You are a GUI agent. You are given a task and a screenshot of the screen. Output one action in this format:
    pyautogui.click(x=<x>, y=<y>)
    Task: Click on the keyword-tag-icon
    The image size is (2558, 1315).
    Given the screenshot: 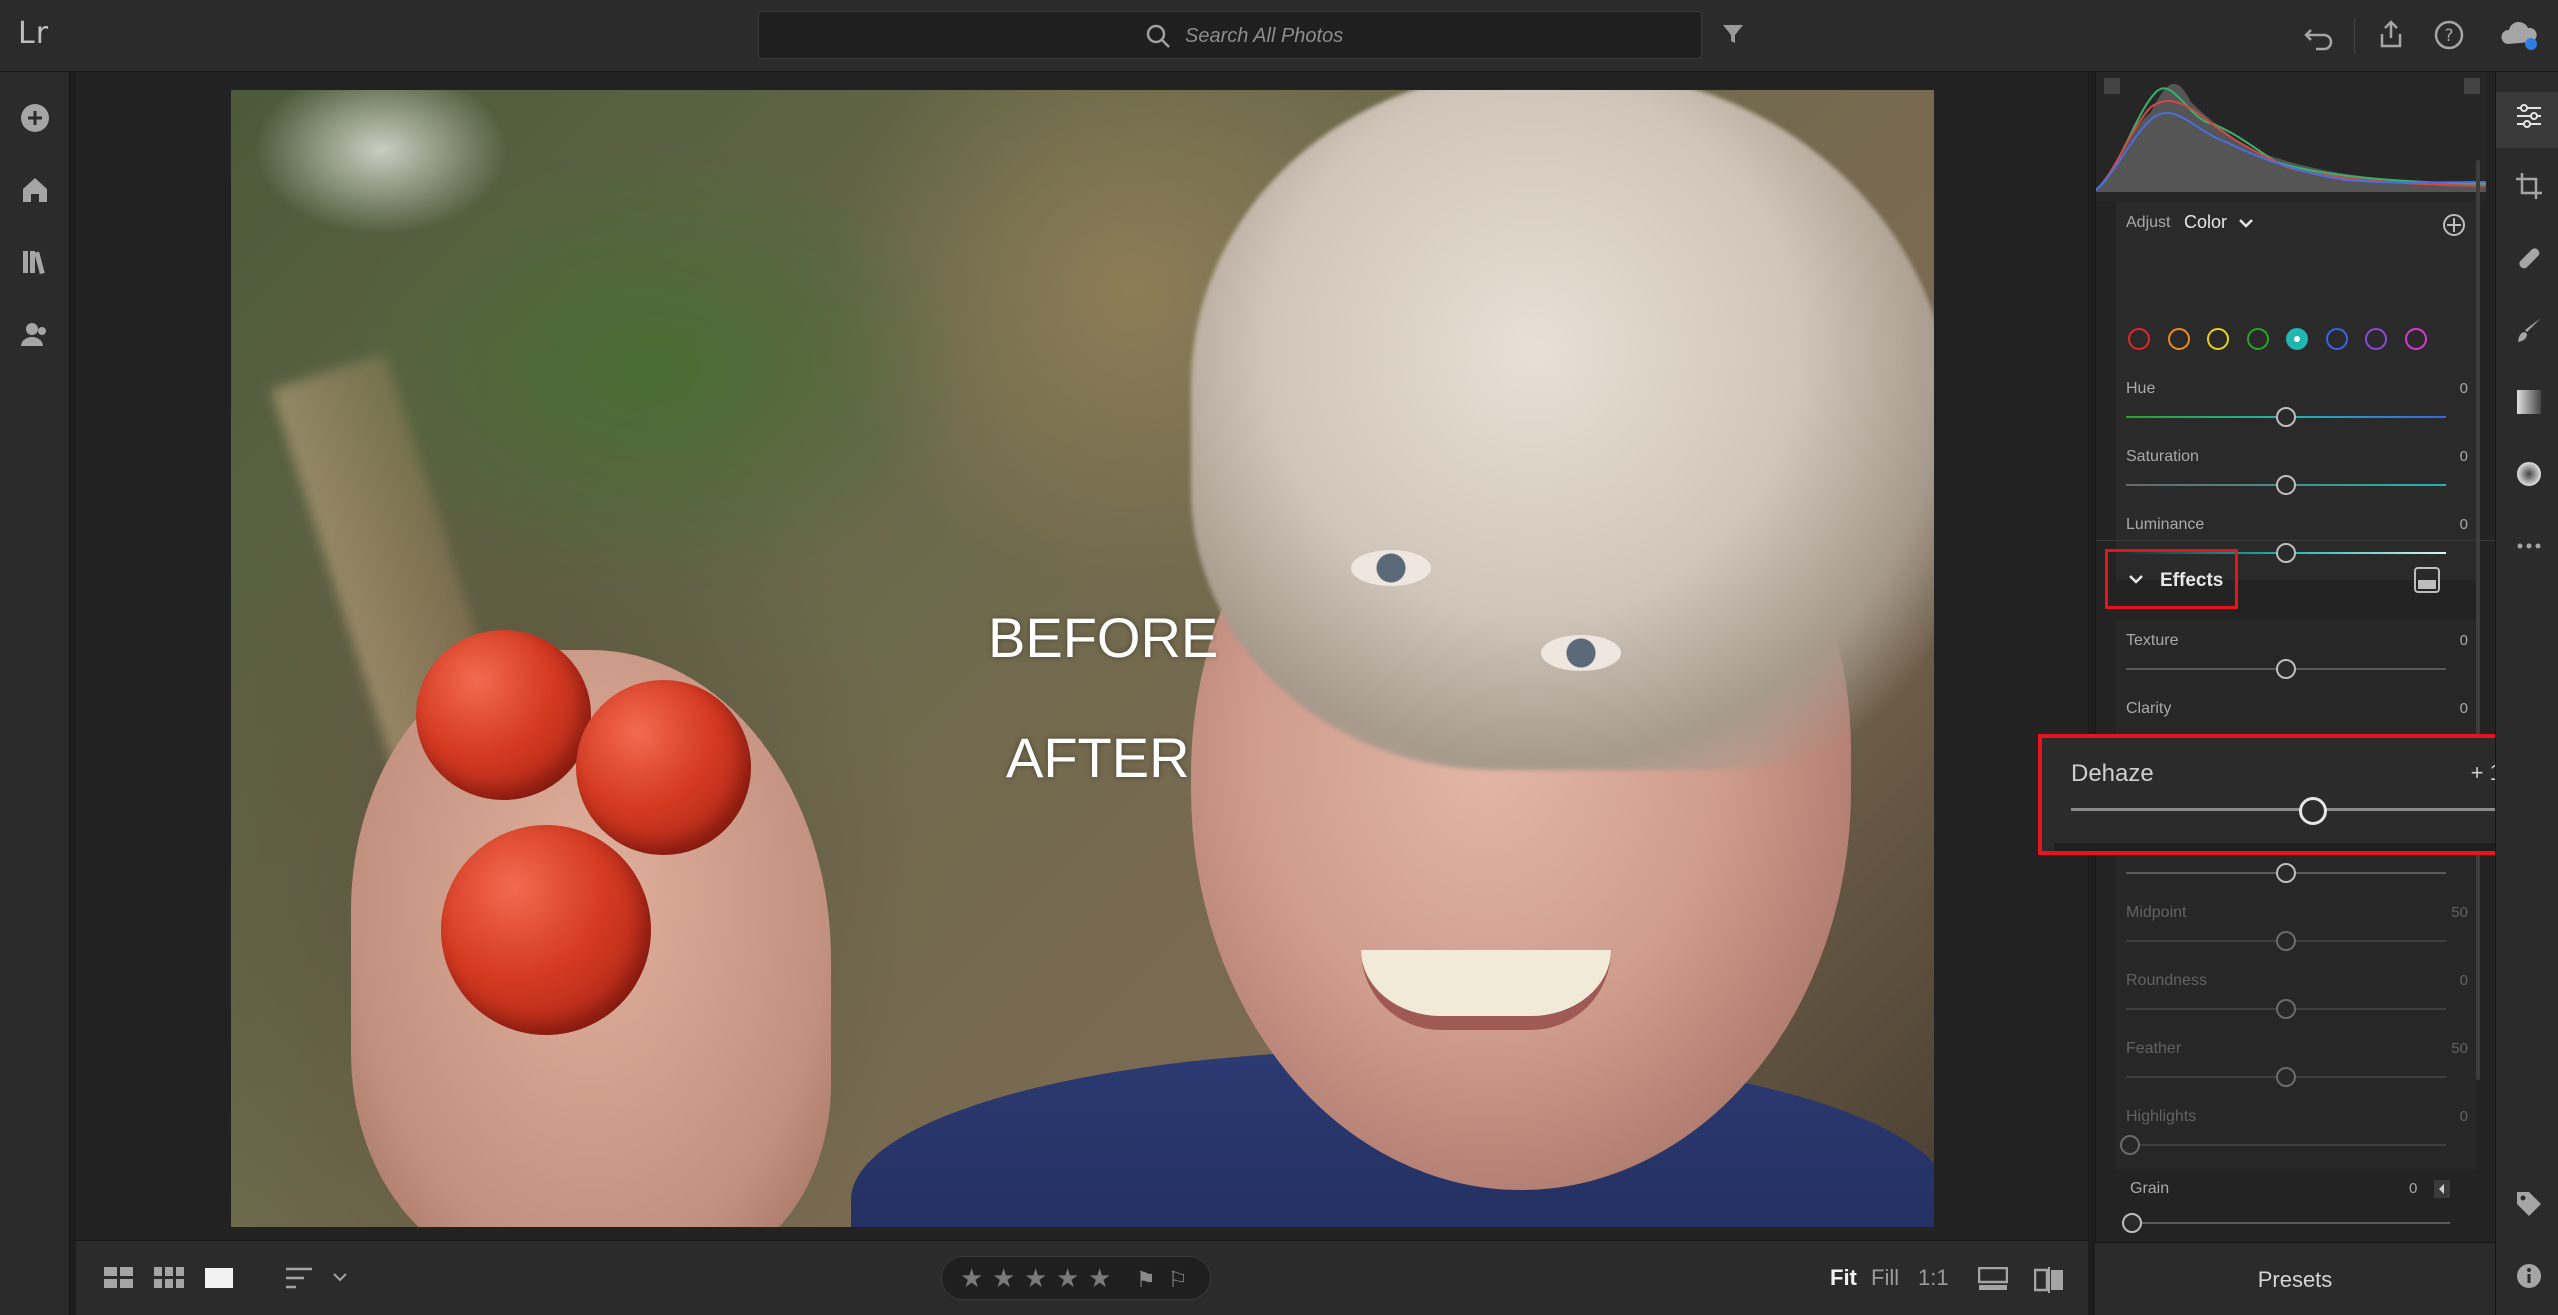 What is the action you would take?
    pyautogui.click(x=2529, y=1204)
    